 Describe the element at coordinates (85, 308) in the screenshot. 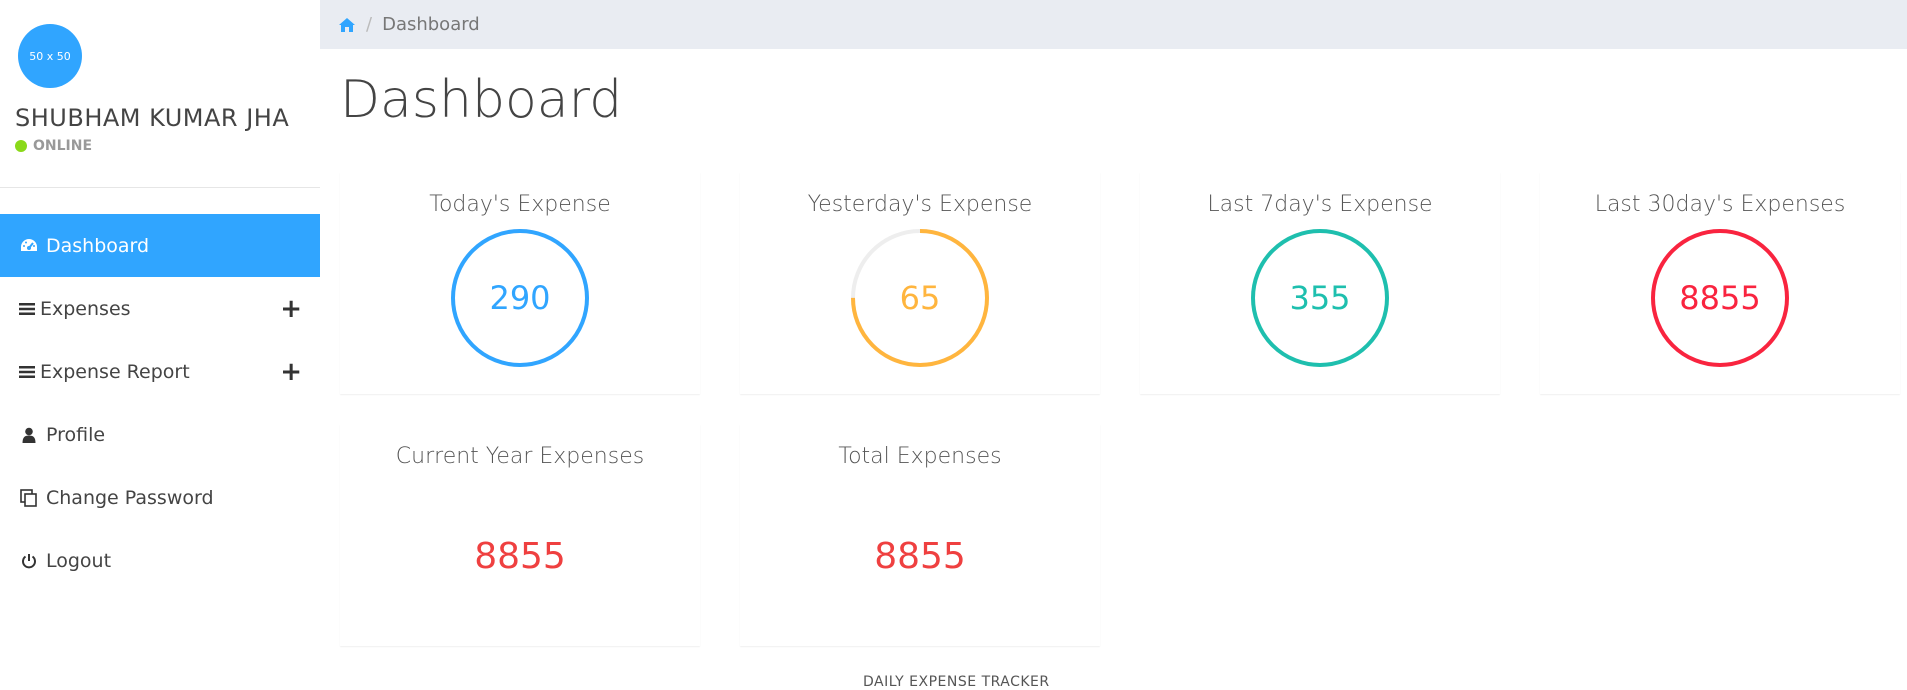

I see `sidebar-item-label: Expenses` at that location.